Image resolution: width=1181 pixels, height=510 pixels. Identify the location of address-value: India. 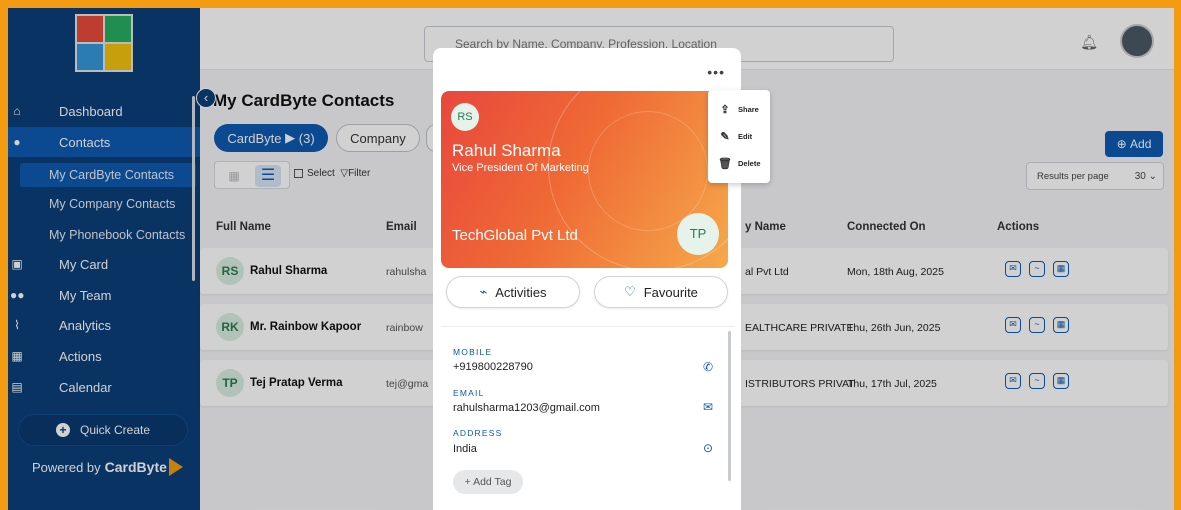
(465, 449).